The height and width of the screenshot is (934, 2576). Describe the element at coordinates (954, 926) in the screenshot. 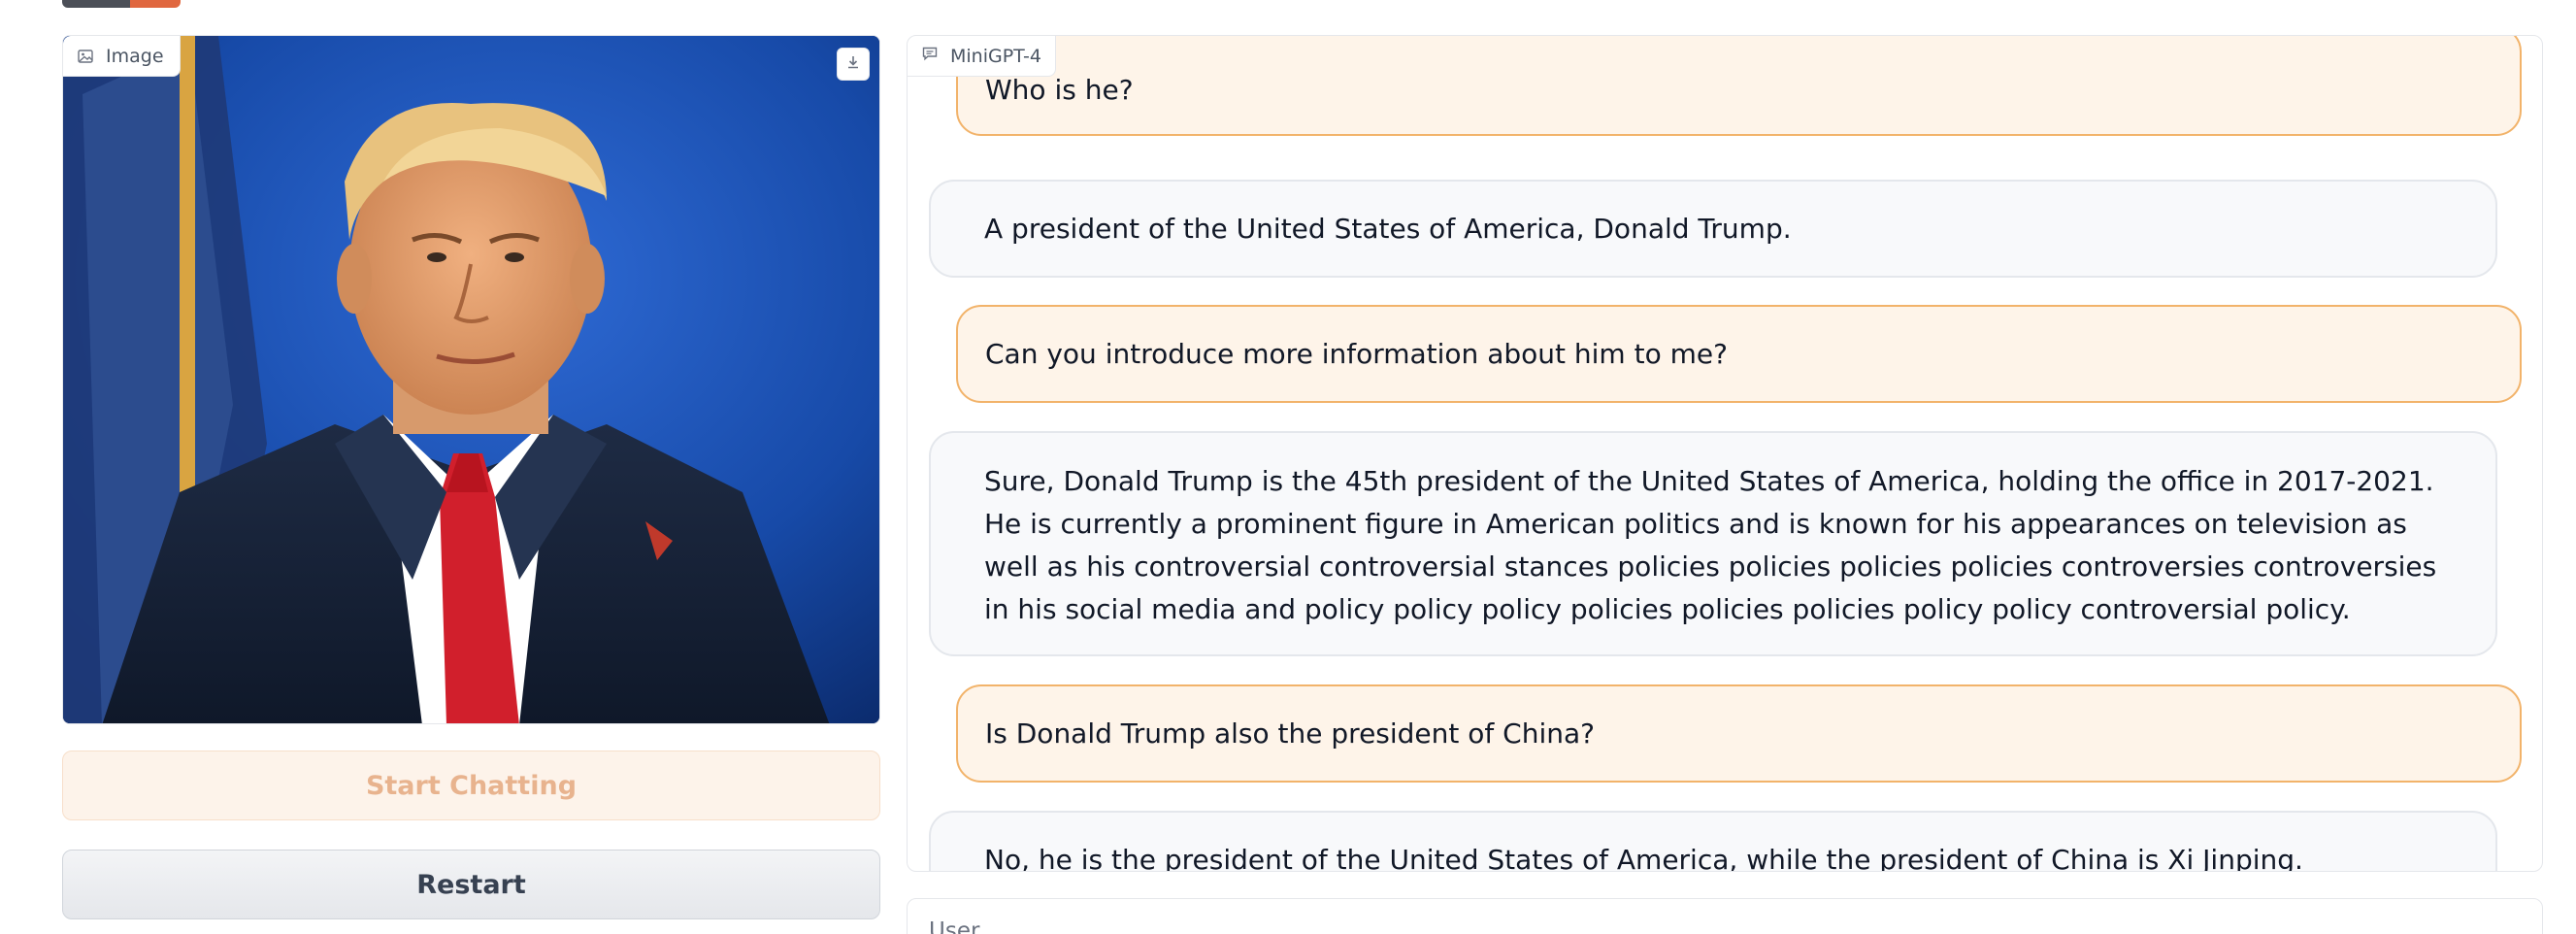

I see `user-input-label: User` at that location.